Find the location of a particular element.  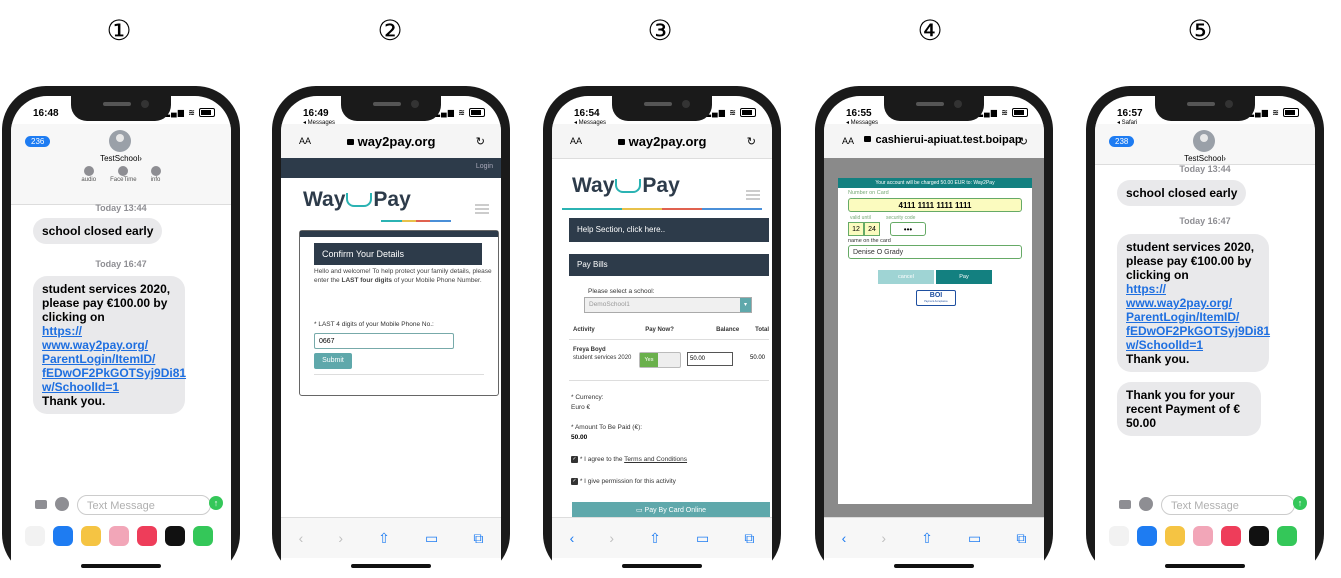

back-badge: 236 is located at coordinates (38, 141).